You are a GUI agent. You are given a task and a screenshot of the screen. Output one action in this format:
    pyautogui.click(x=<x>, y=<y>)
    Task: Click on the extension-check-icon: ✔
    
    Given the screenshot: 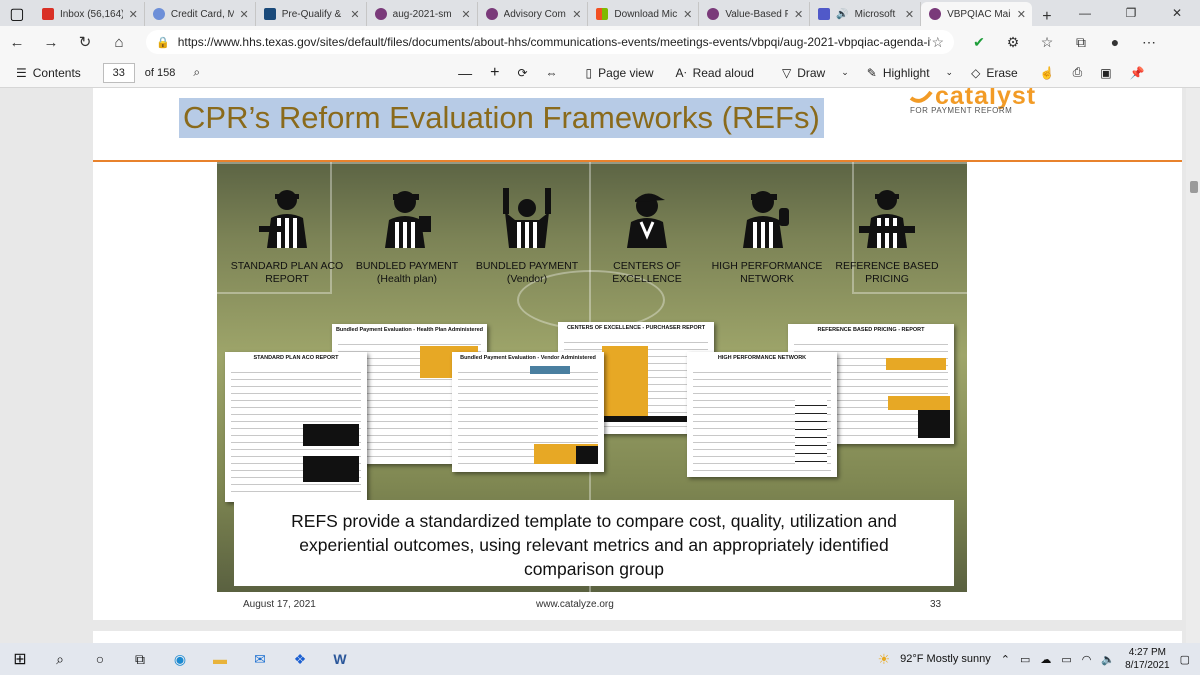 What is the action you would take?
    pyautogui.click(x=979, y=42)
    